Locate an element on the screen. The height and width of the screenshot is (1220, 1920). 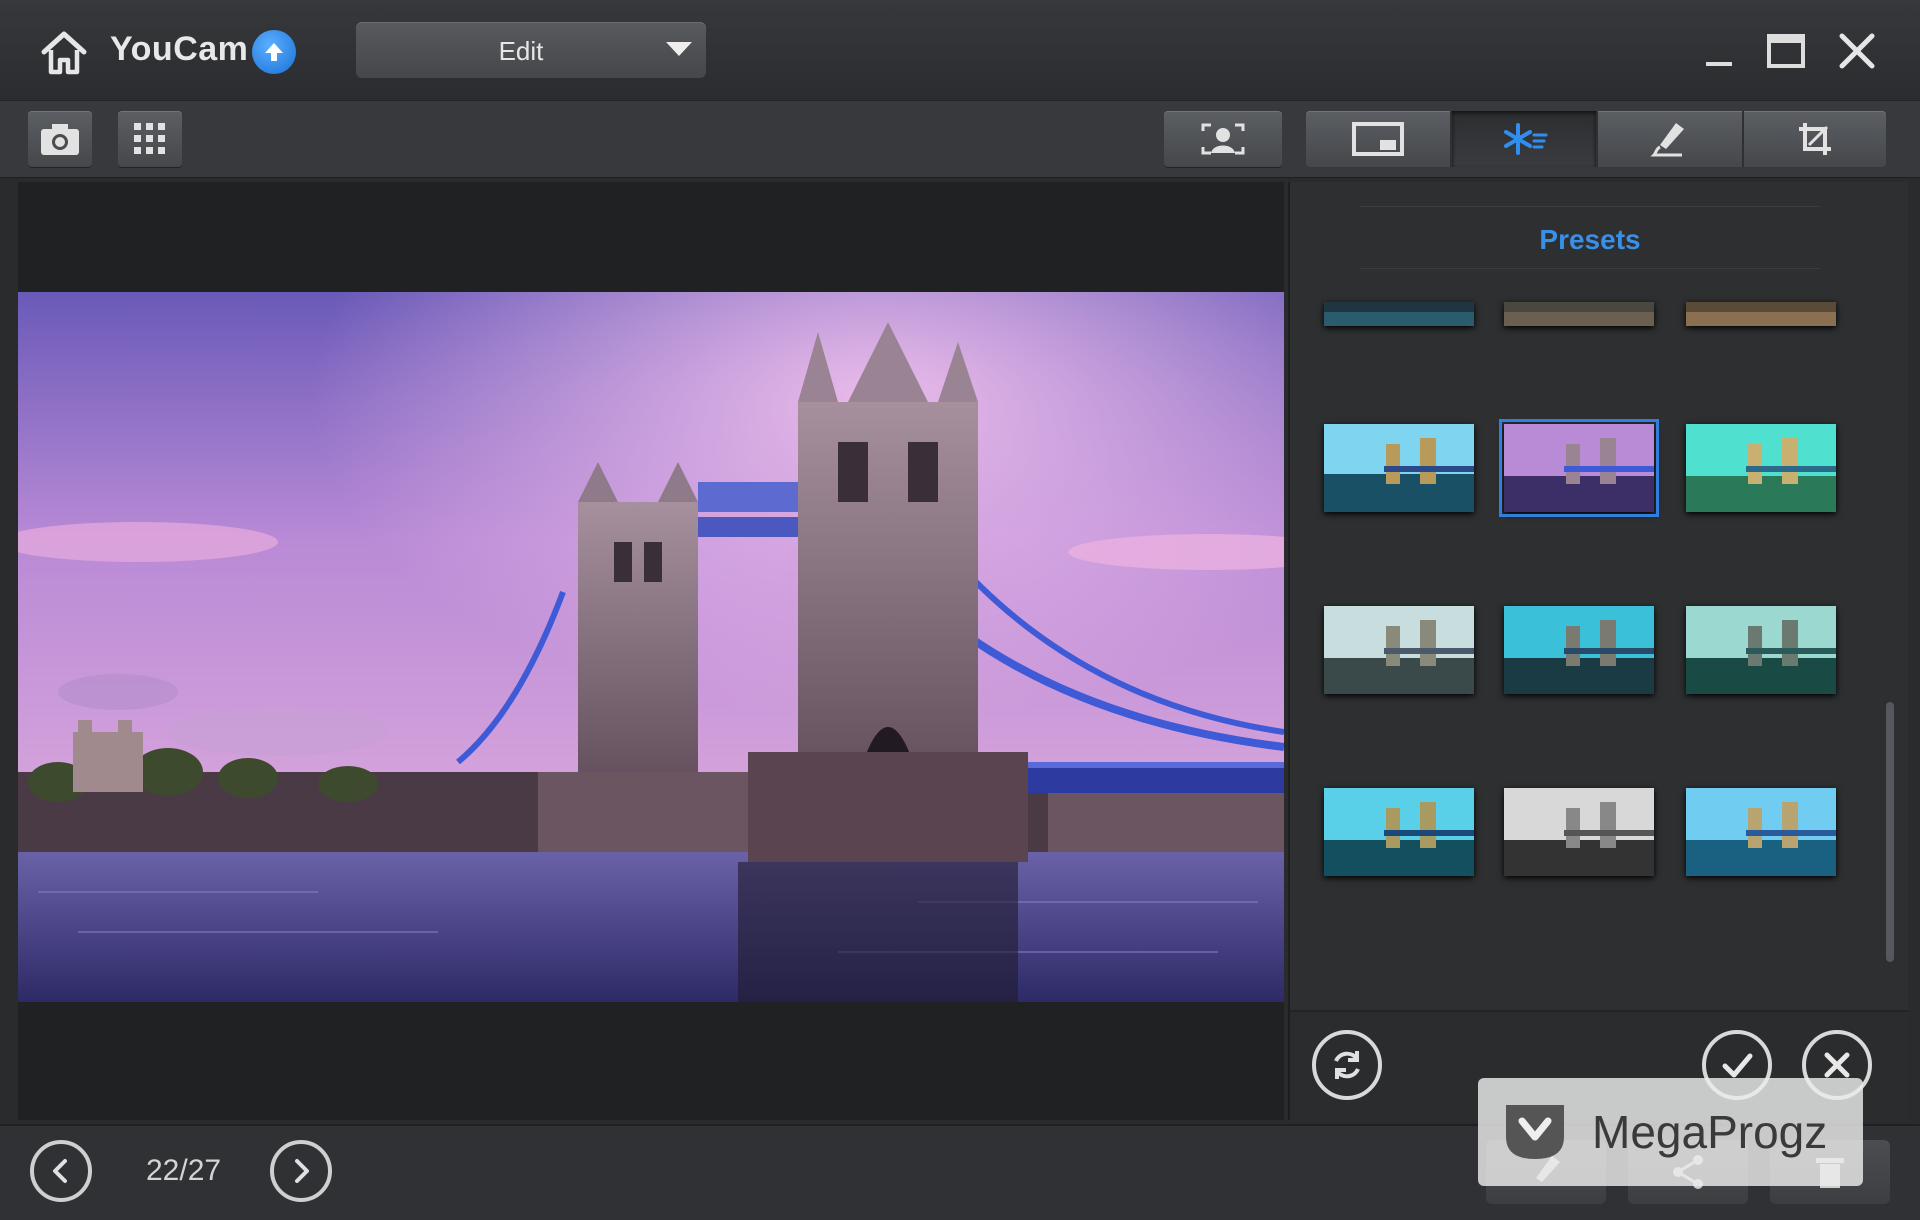
camera-icon is located at coordinates (60, 139).